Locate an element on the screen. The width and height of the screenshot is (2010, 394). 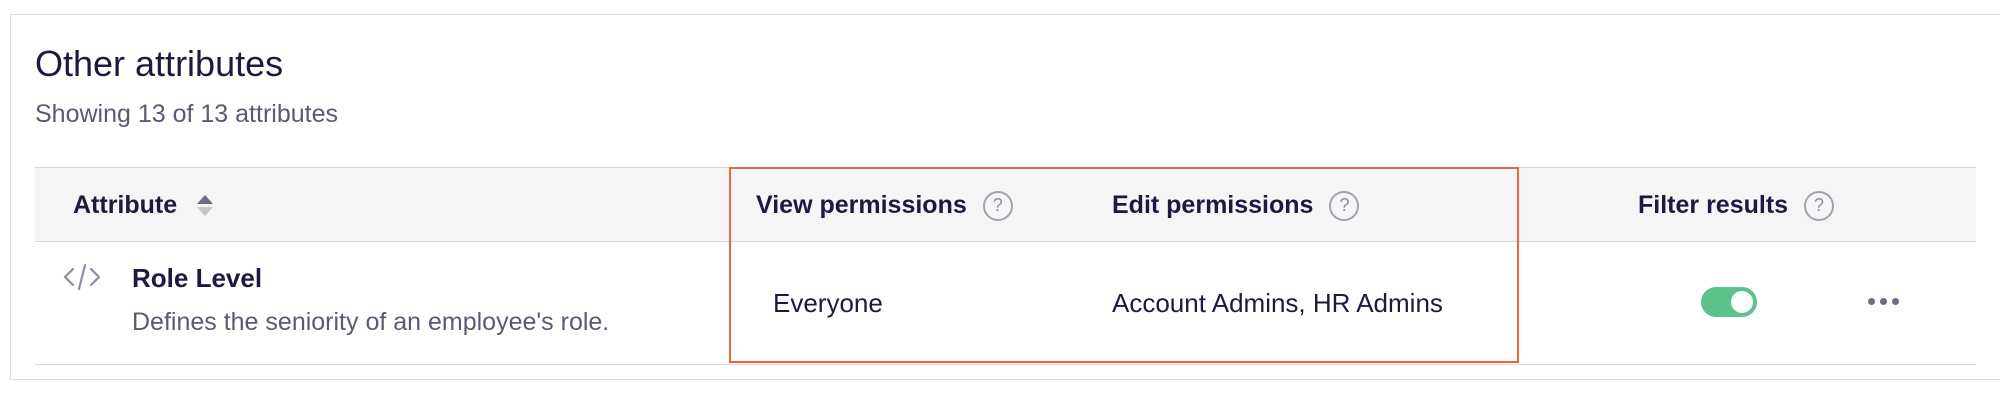
column-header-view-permissions: View permissions ? is located at coordinates (884, 205).